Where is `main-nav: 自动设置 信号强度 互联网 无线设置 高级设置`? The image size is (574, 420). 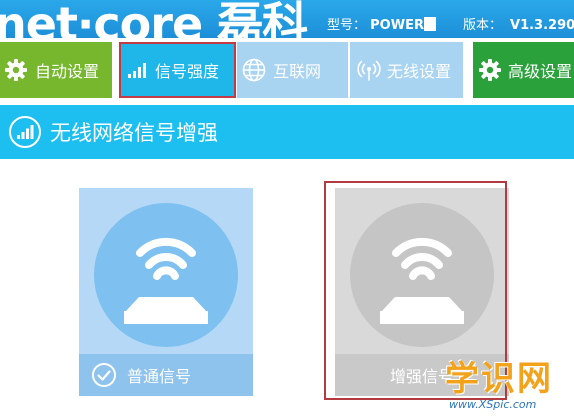
main-nav: 自动设置 信号强度 互联网 无线设置 高级设置 is located at coordinates (287, 70).